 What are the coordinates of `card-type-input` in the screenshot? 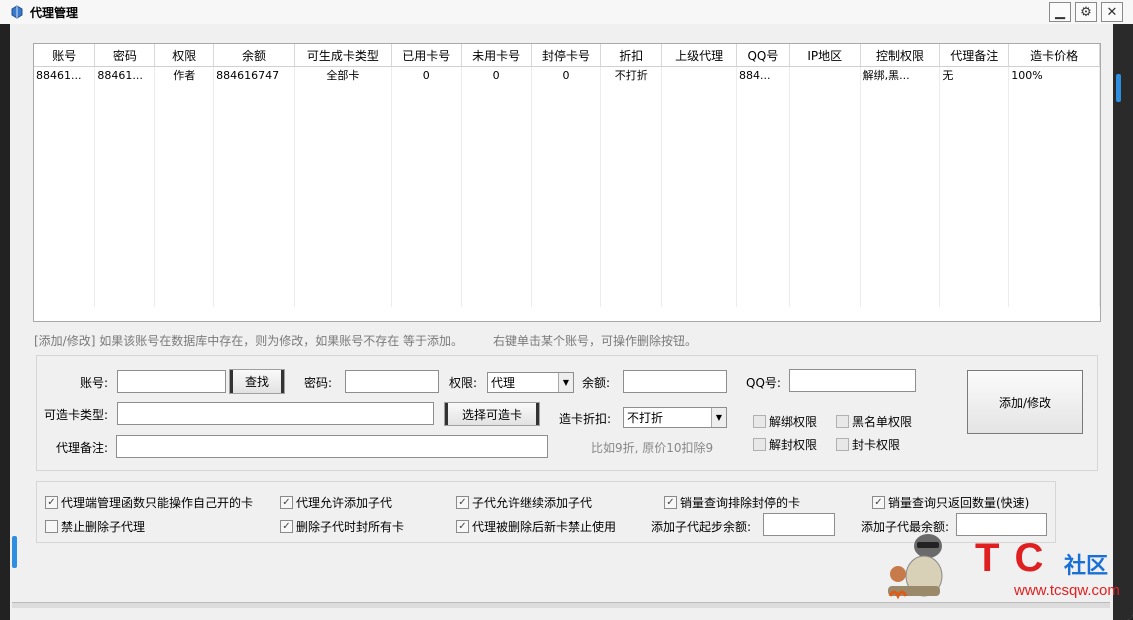 It's located at (275, 413).